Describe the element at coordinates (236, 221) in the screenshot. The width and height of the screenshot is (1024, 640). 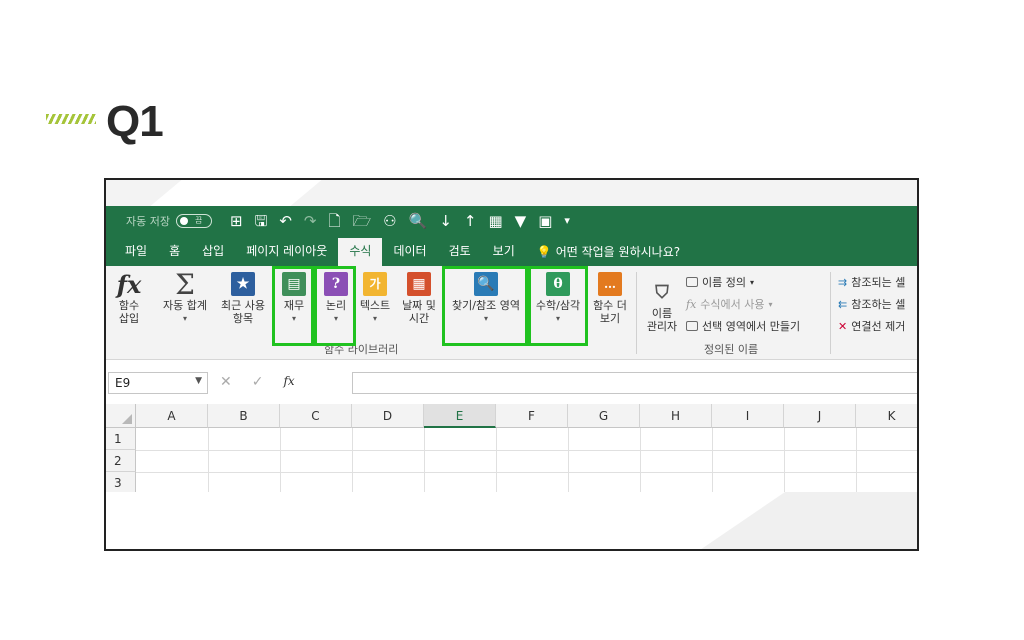
I see `table-icon: ⊞` at that location.